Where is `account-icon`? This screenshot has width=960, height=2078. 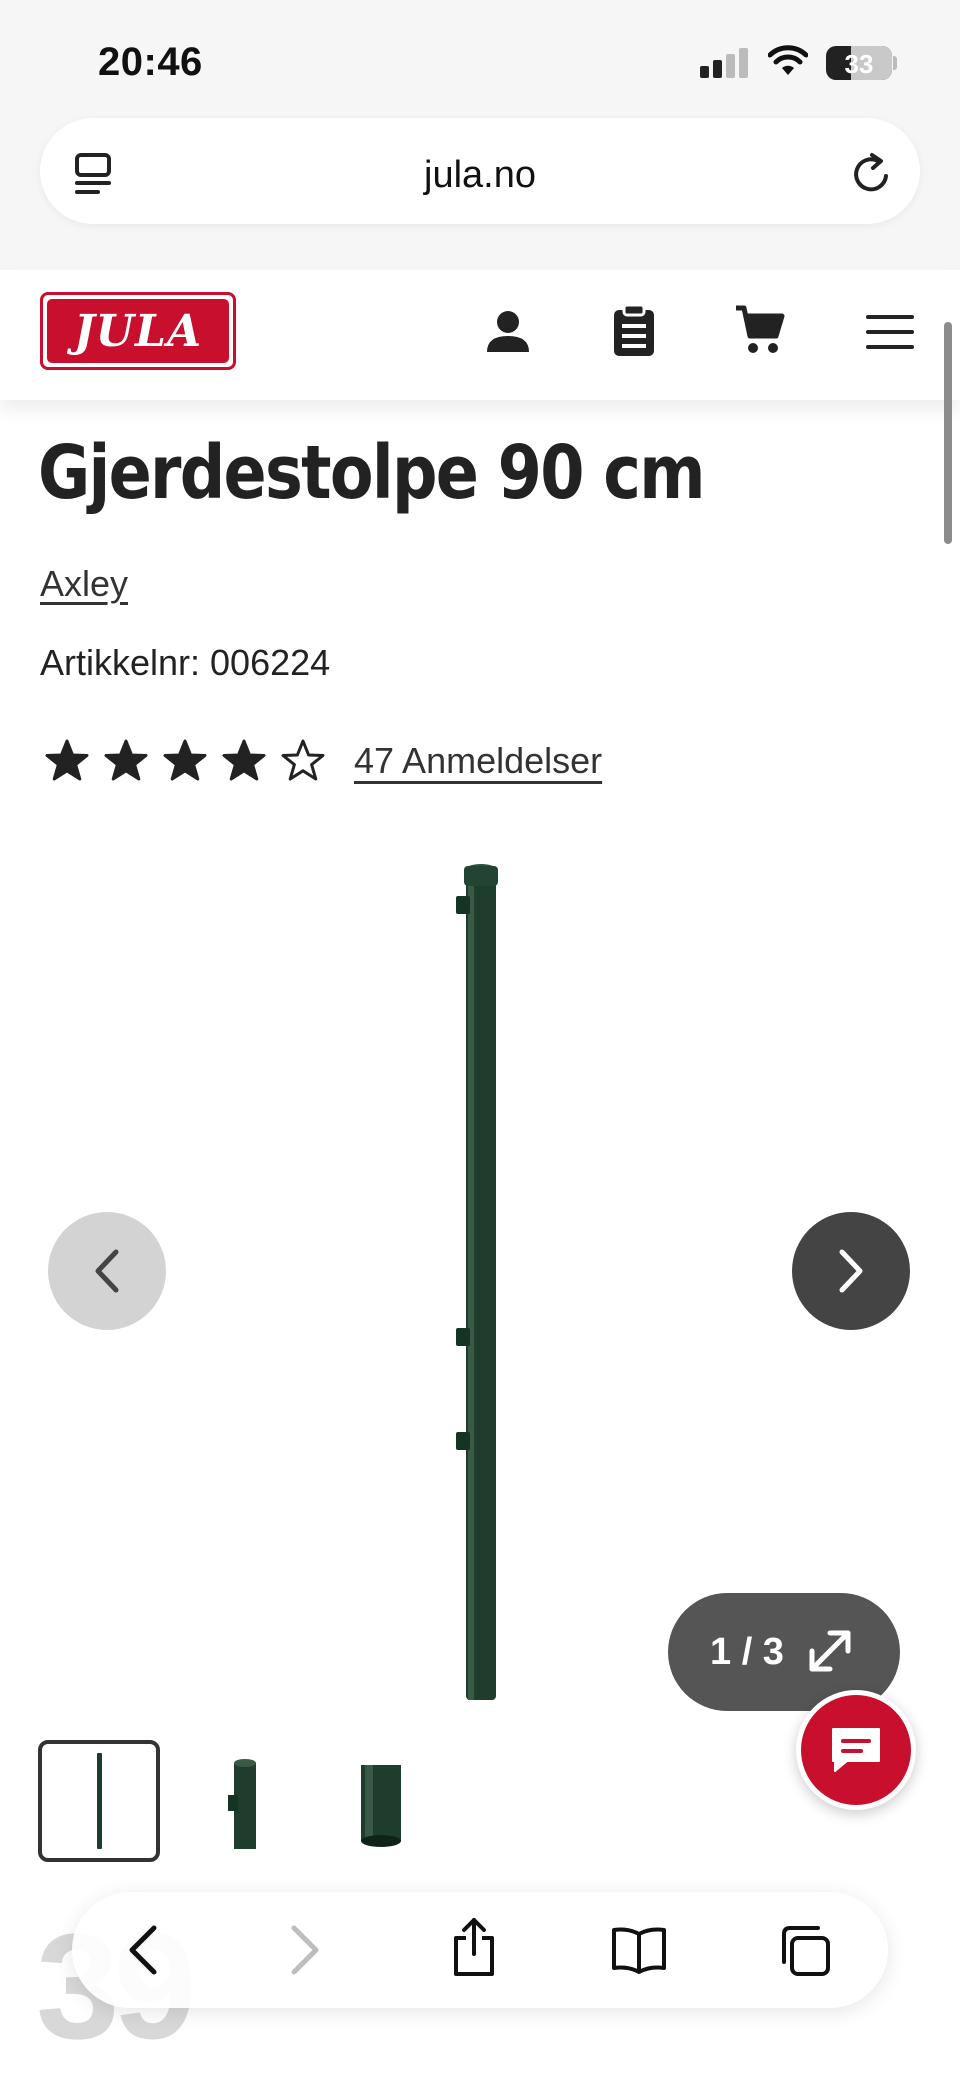 account-icon is located at coordinates (508, 332).